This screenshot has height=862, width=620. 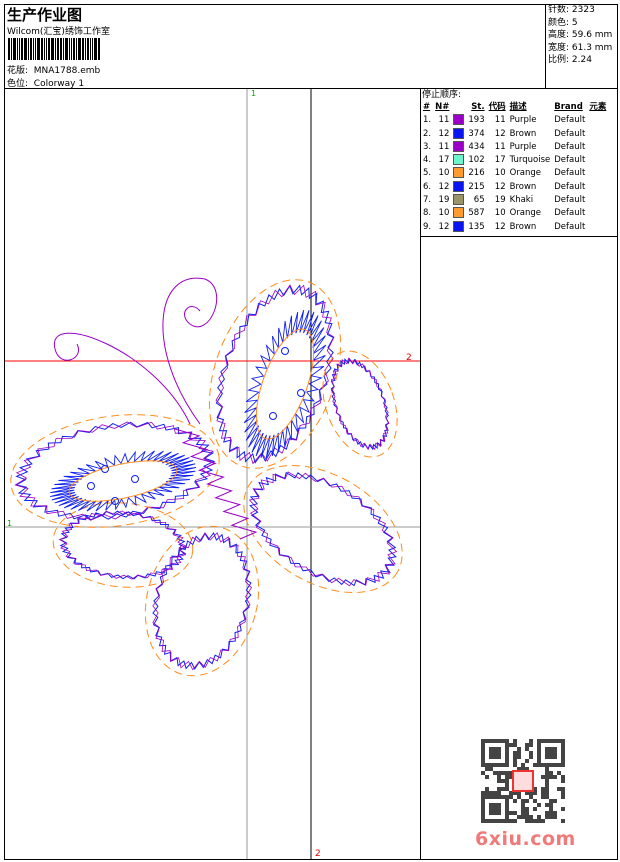 What do you see at coordinates (497, 107) in the screenshot?
I see `col-code: 代码` at bounding box center [497, 107].